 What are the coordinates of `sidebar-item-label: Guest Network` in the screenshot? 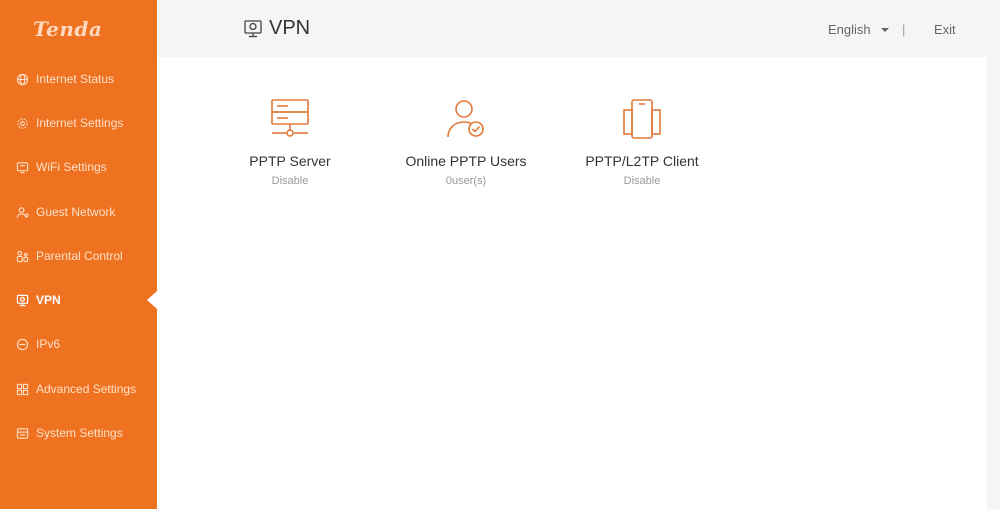 It's located at (76, 212).